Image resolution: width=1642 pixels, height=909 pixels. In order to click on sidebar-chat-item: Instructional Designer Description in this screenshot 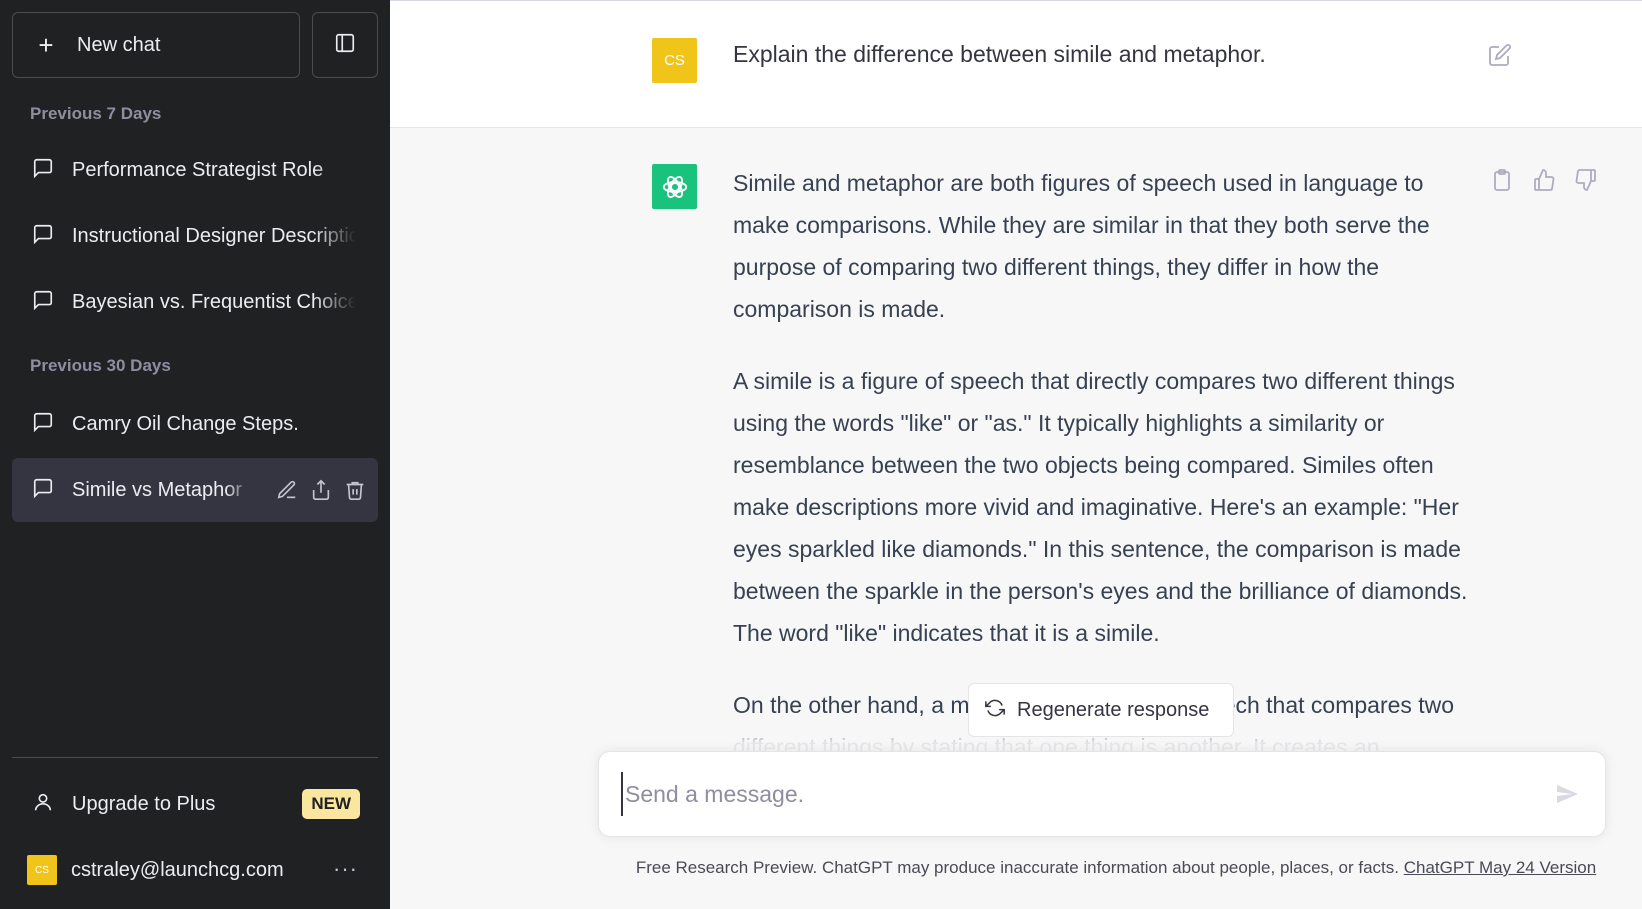, I will do `click(195, 236)`.